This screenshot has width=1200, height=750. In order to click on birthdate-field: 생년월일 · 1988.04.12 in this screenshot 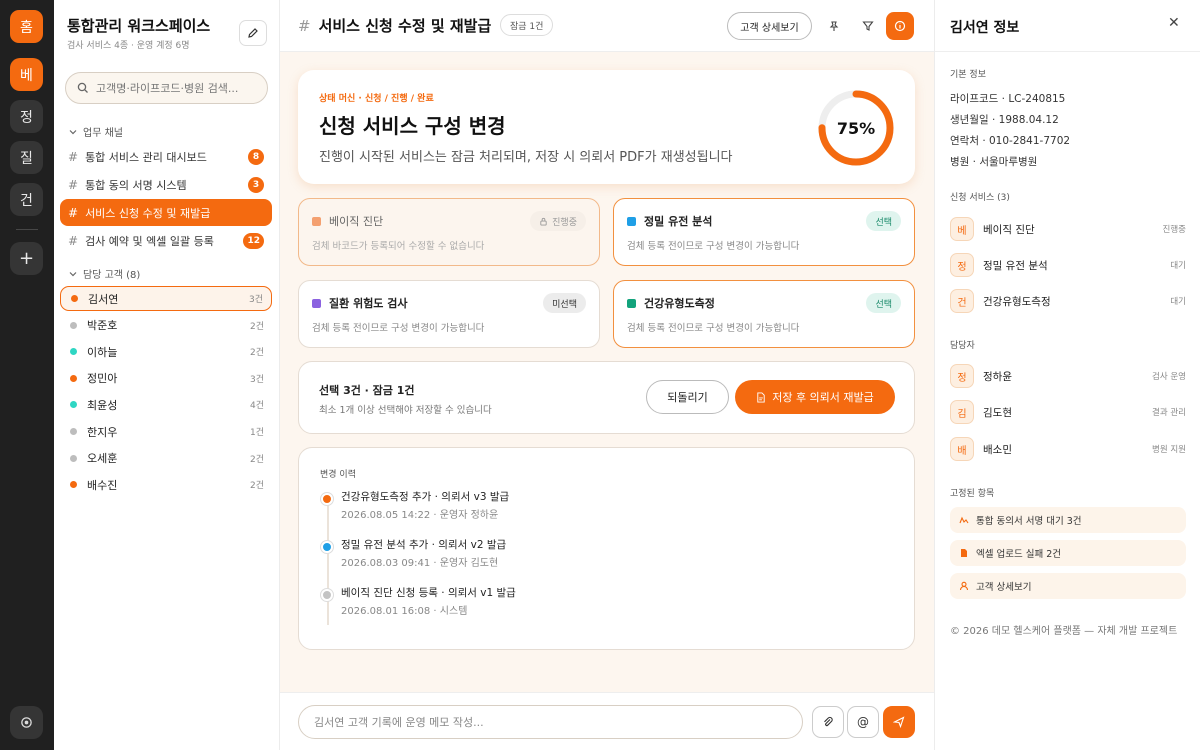, I will do `click(1004, 120)`.